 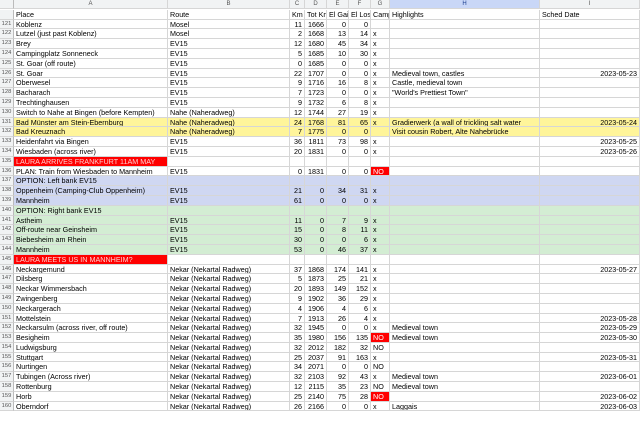 What do you see at coordinates (91, 259) in the screenshot?
I see `cell-place: LAURA MEETS US IN MANNHEIM?` at bounding box center [91, 259].